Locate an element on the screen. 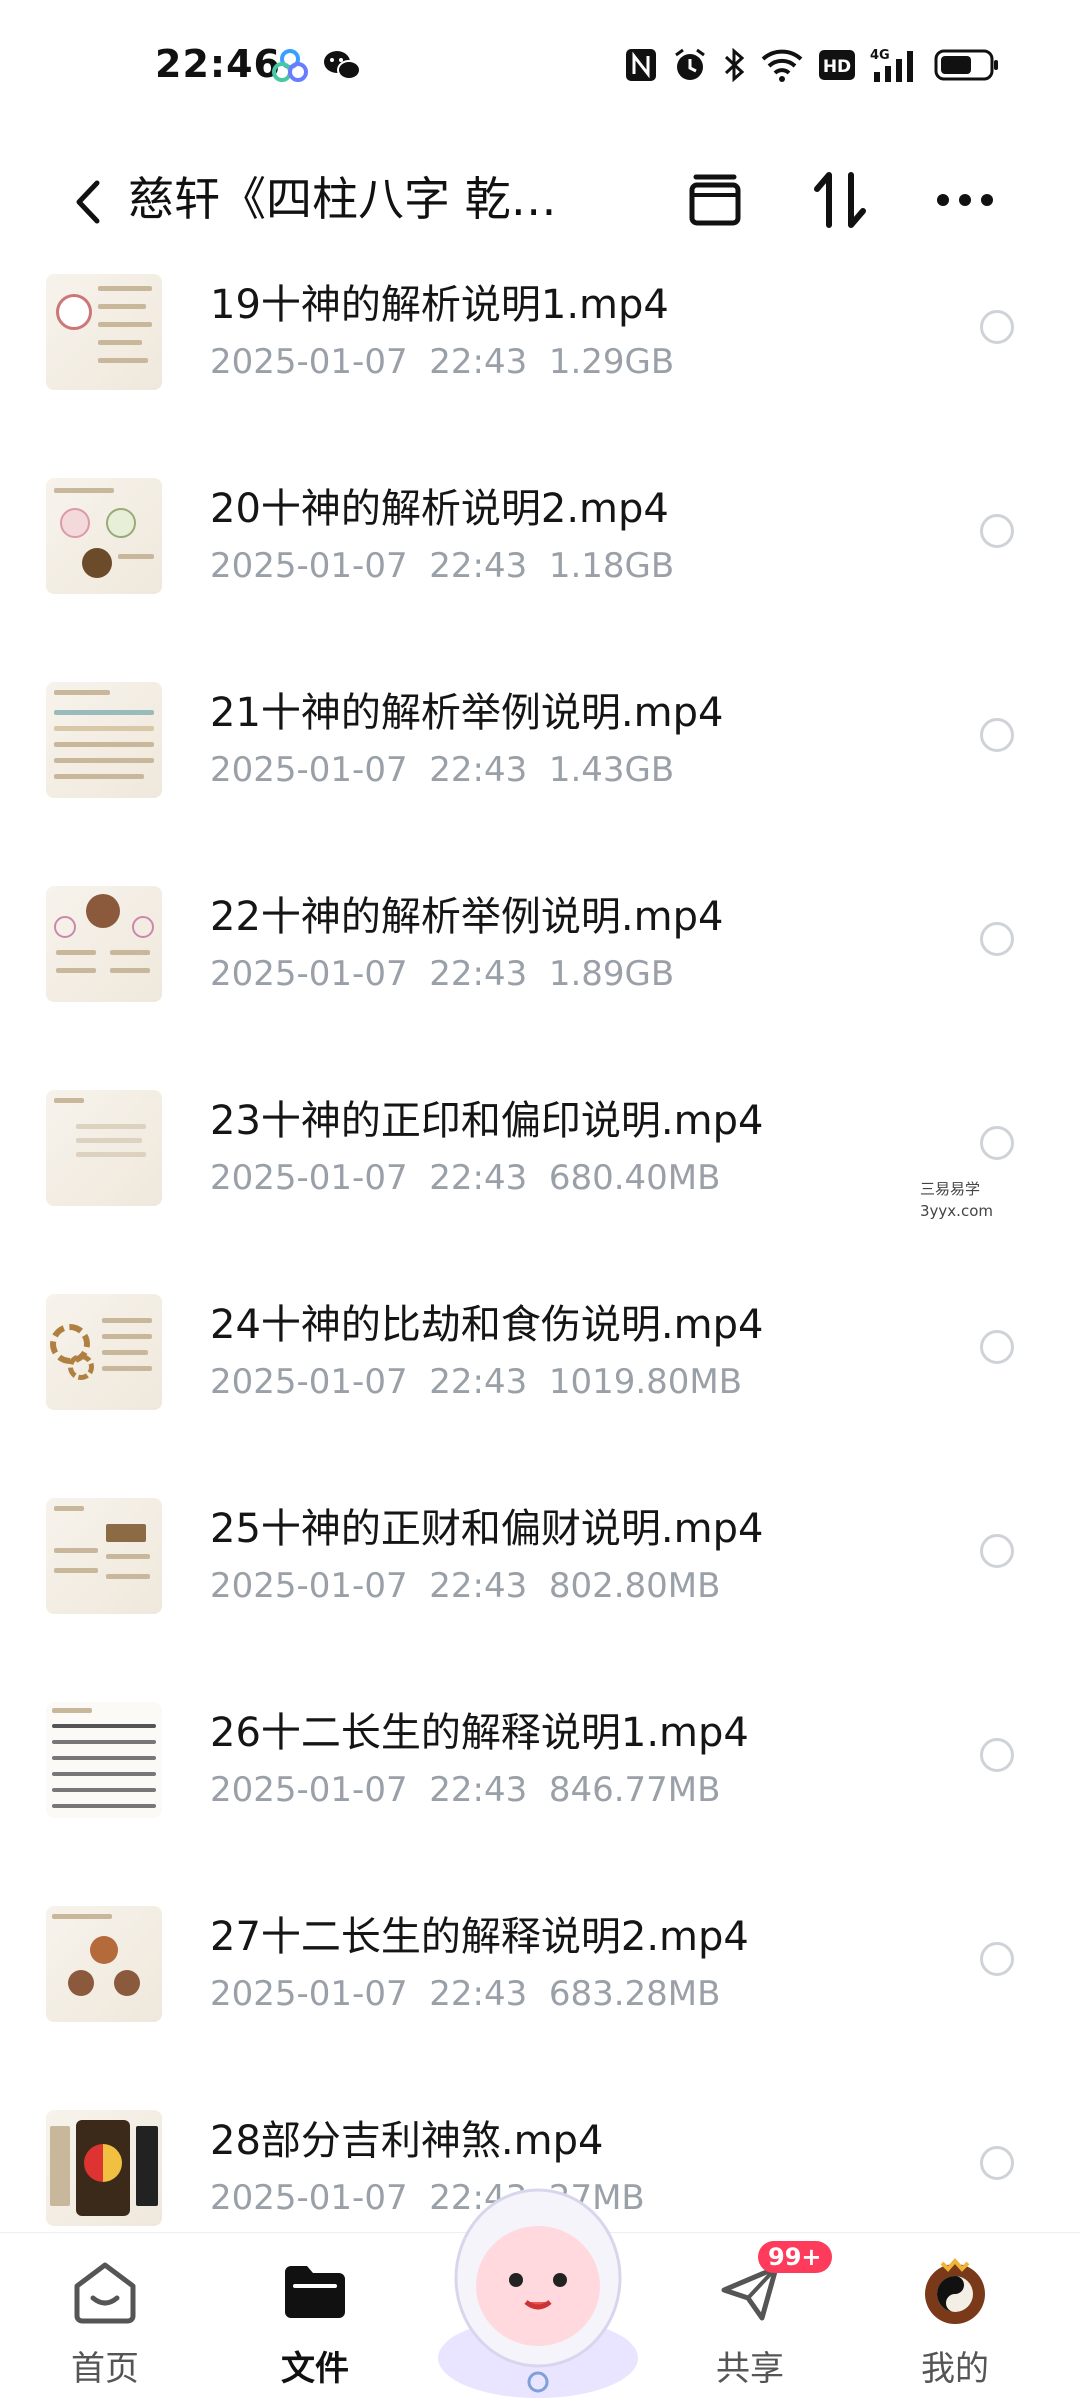 The image size is (1080, 2404). file-name: 22十神的解析举例说明.mp4 is located at coordinates (467, 917).